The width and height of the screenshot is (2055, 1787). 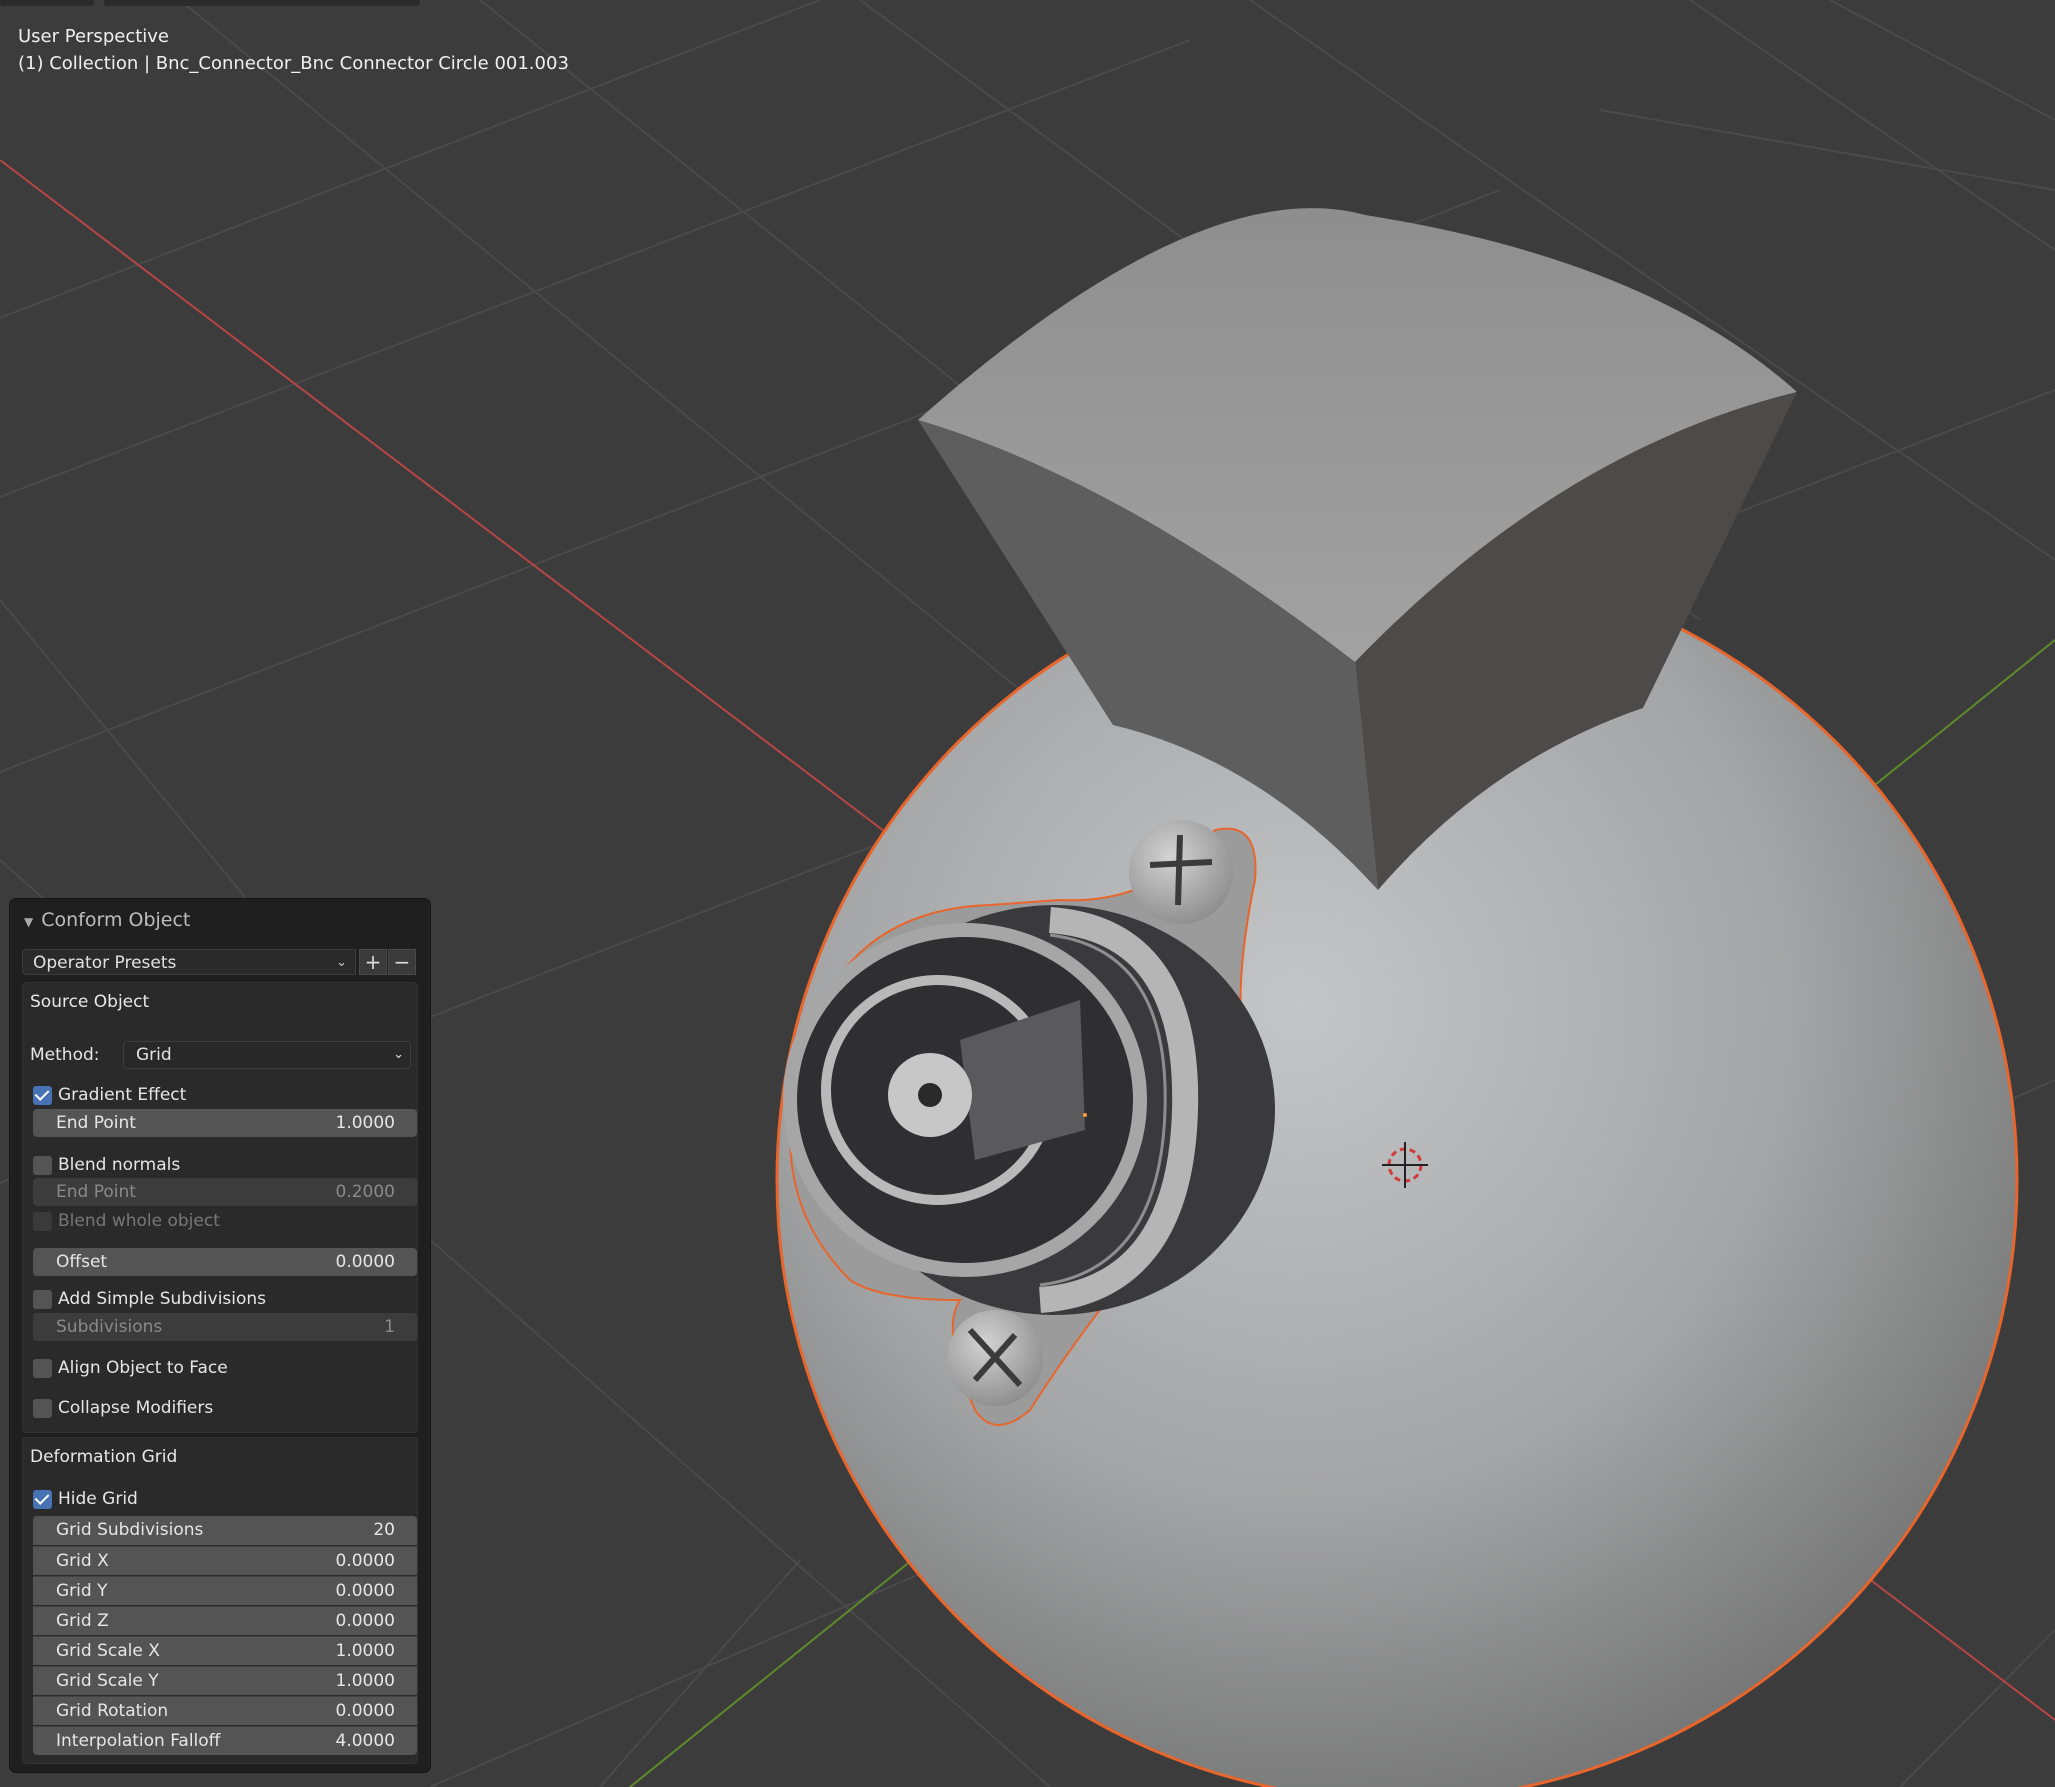 I want to click on perspective-label: User Perspective, so click(x=93, y=36).